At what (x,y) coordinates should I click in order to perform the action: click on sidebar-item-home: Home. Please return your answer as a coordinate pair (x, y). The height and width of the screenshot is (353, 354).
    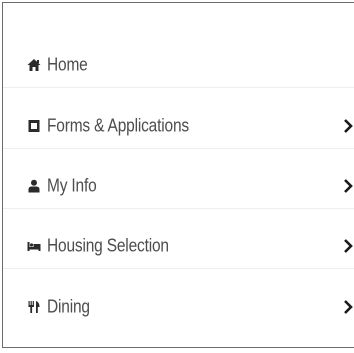
    Looking at the image, I should click on (178, 65).